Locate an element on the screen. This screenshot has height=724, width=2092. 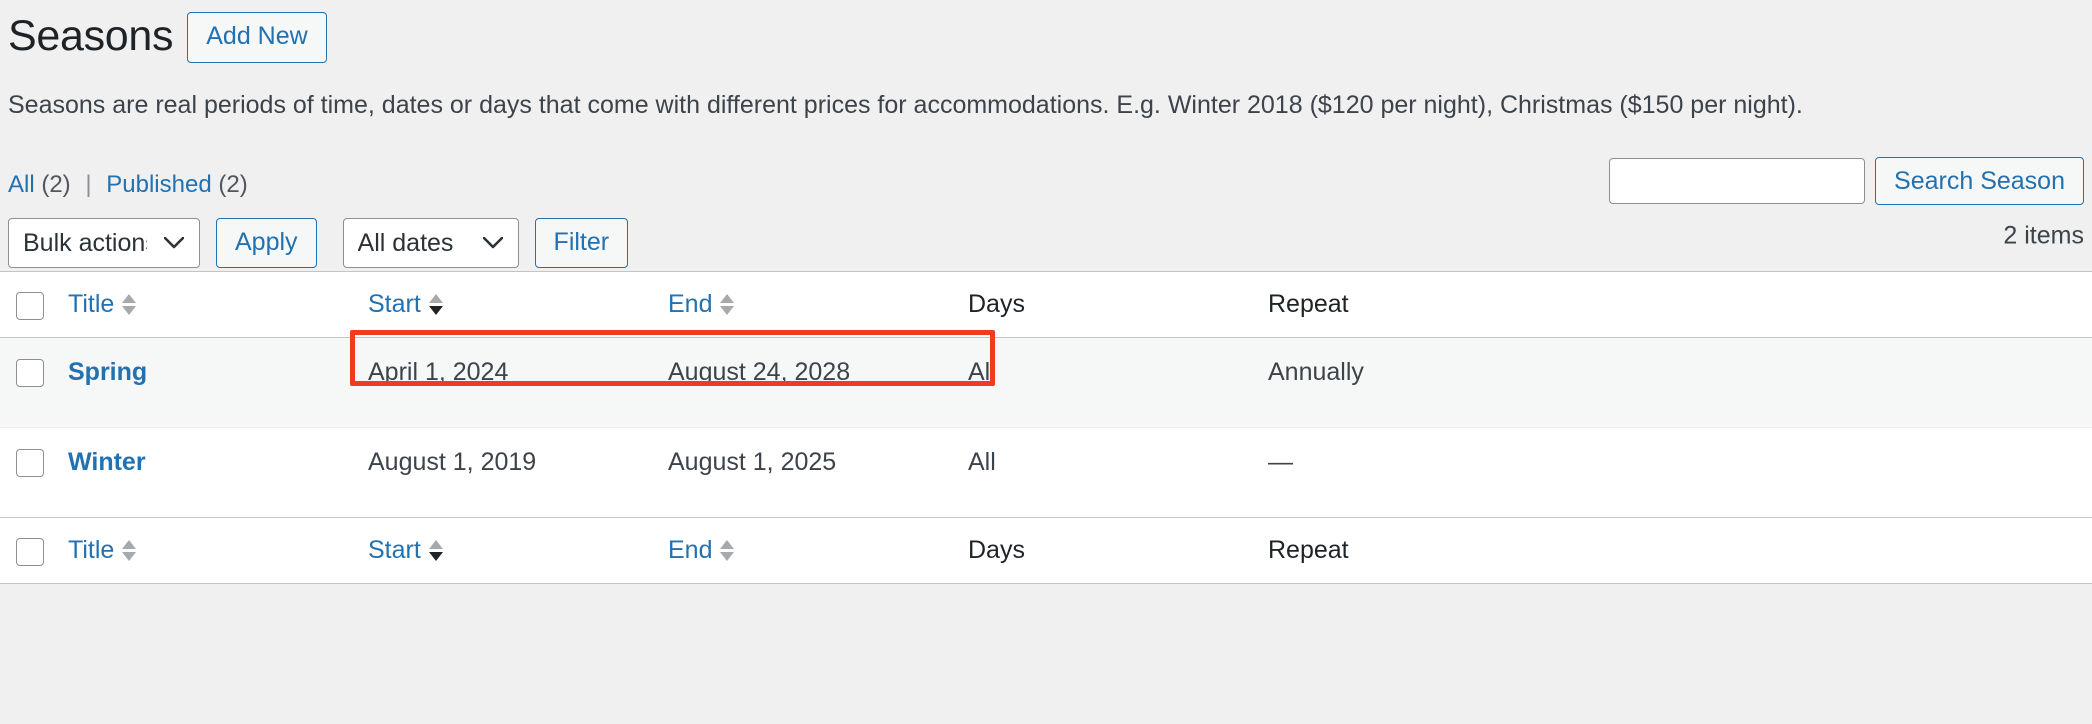
status-count-all: (2) is located at coordinates (56, 184).